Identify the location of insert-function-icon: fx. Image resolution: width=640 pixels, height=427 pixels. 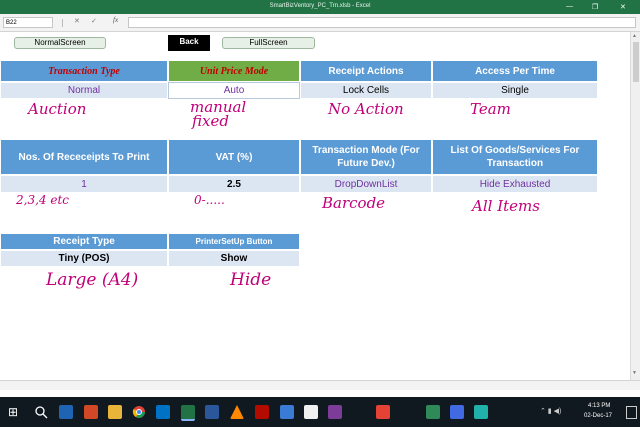
(115, 20).